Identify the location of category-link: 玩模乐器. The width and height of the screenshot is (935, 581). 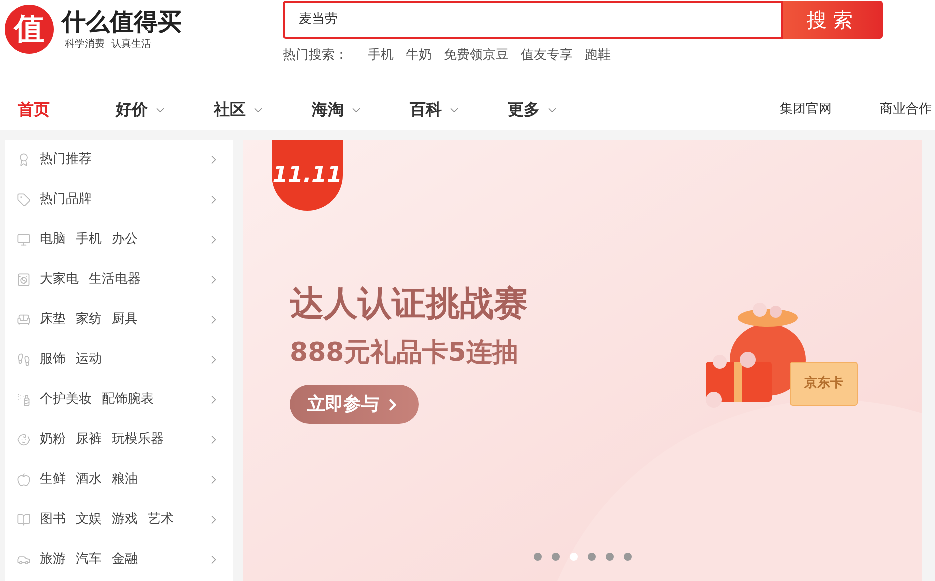
(138, 440).